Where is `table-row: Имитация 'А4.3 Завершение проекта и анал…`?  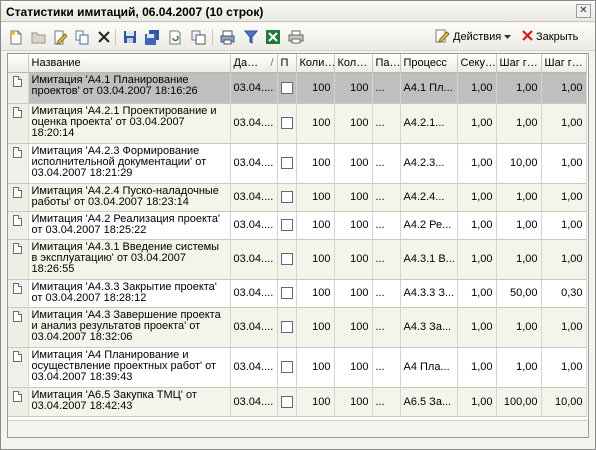 table-row: Имитация 'А4.3 Завершение проекта и анал… is located at coordinates (297, 327).